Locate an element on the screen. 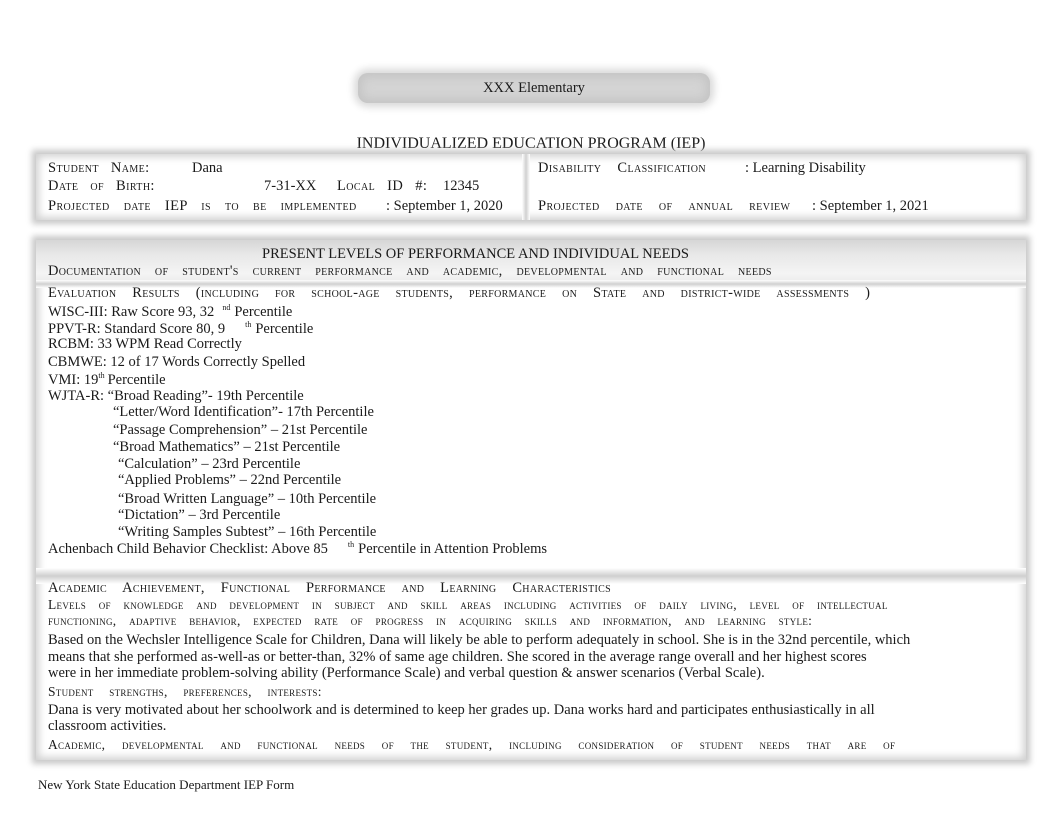 This screenshot has height=822, width=1062. student-name-value: Dana is located at coordinates (207, 168).